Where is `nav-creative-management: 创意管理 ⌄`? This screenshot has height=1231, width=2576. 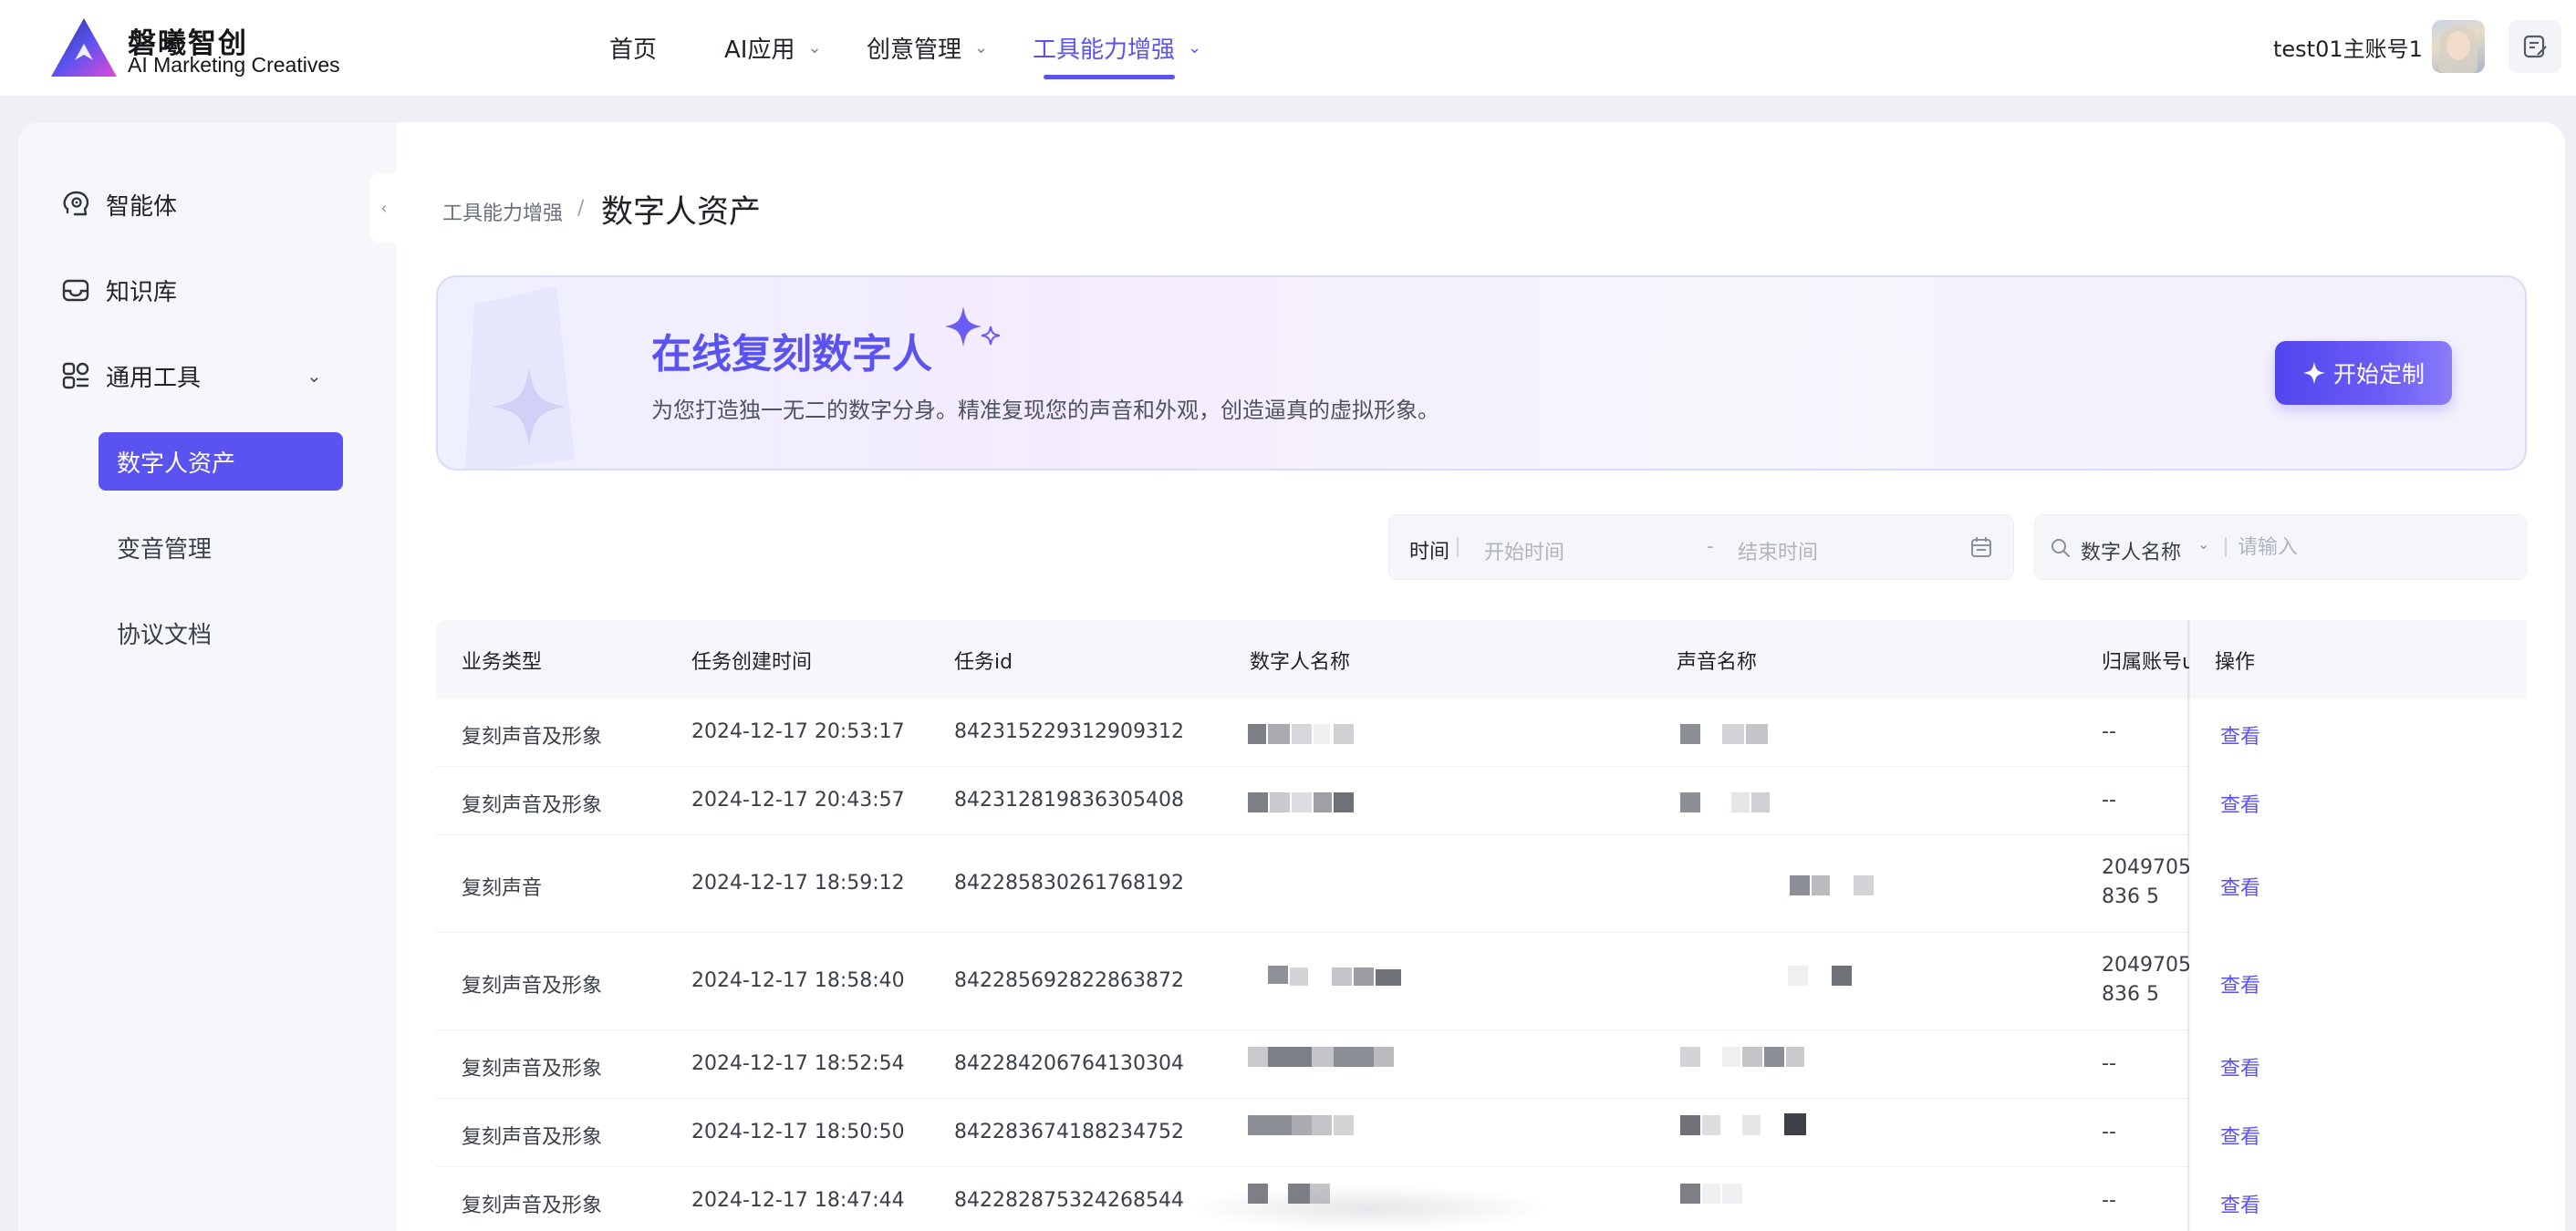
nav-creative-management: 创意管理 ⌄ is located at coordinates (927, 47).